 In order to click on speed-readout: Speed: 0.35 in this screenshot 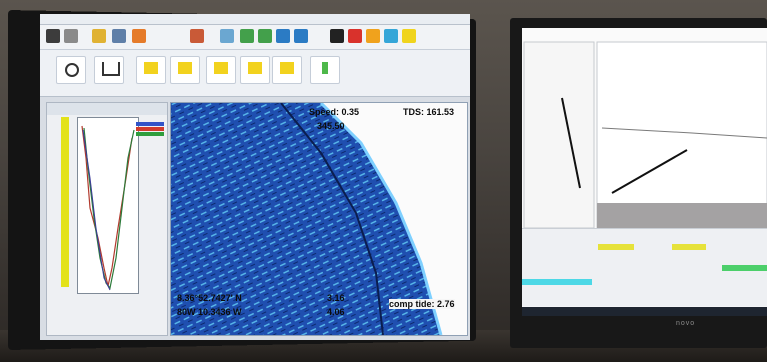, I will do `click(334, 112)`.